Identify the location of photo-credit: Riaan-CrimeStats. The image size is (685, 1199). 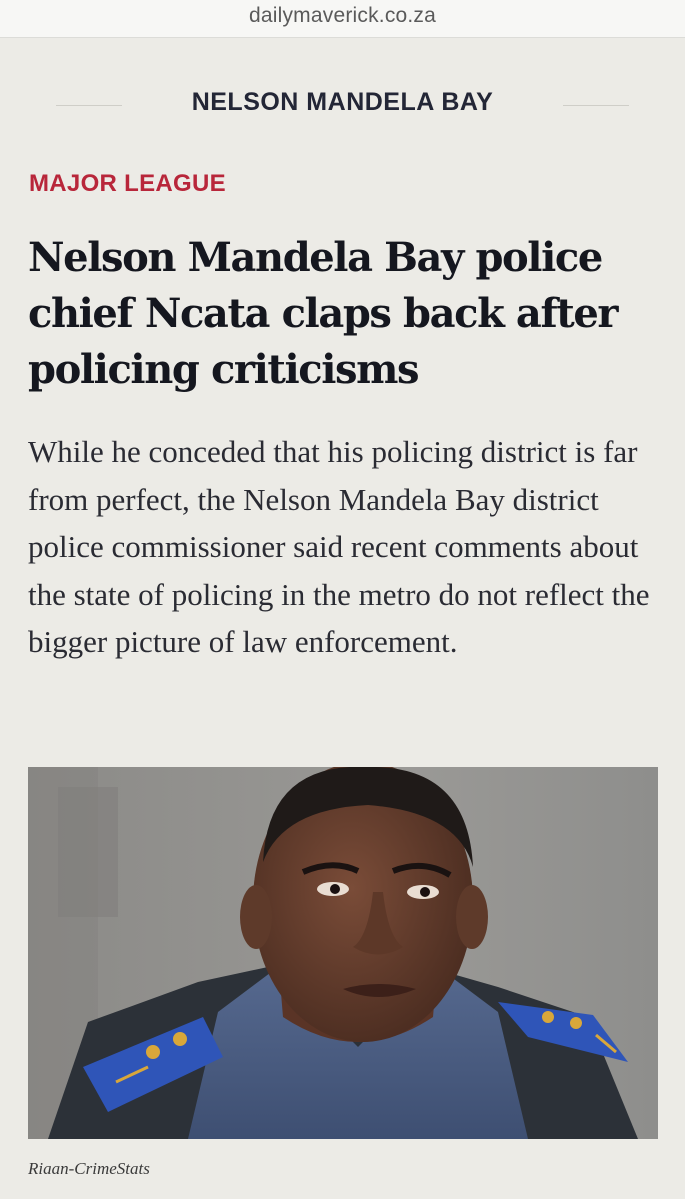
(89, 1168).